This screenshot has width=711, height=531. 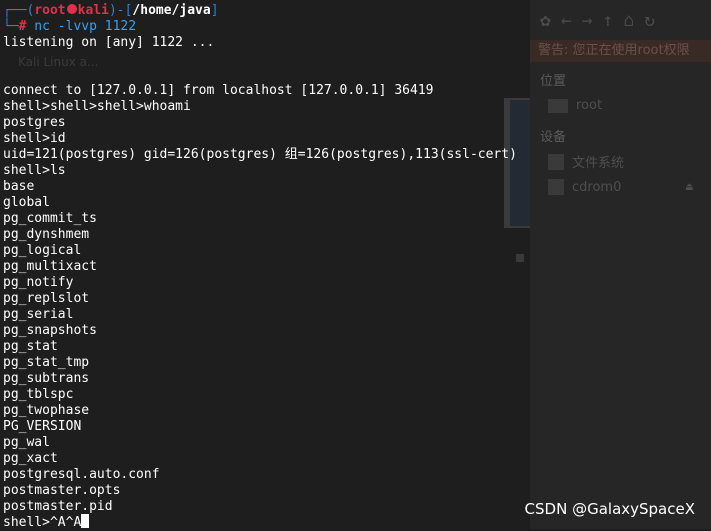 I want to click on terminal-output-line: postmaster.pid, so click(x=58, y=506).